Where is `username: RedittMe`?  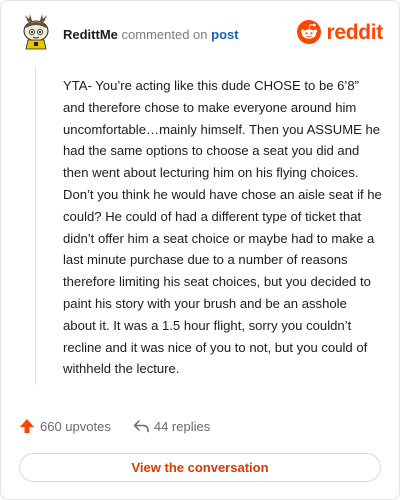 username: RedittMe is located at coordinates (90, 34).